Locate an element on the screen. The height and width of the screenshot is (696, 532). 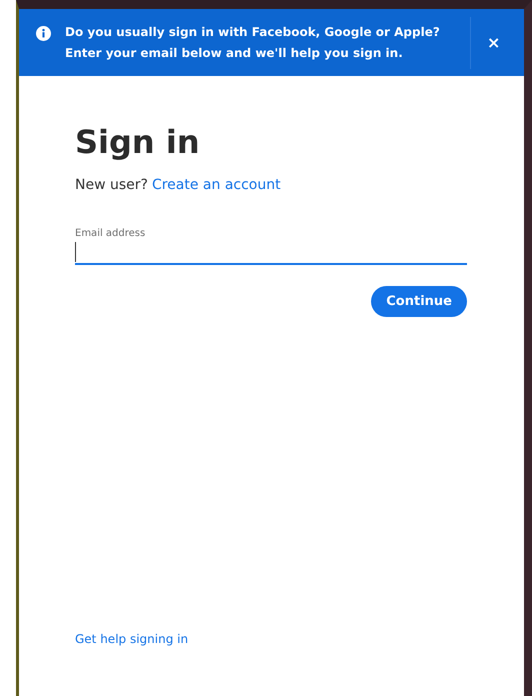
create-account-link: Create an account is located at coordinates (216, 185).